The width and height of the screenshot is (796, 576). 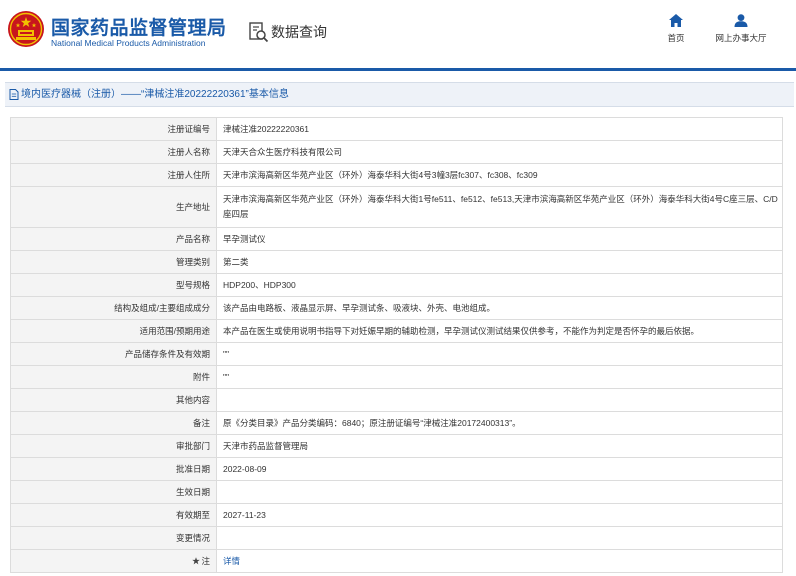 What do you see at coordinates (113, 308) in the screenshot?
I see `row-label: 结构及组成/主要组成成分` at bounding box center [113, 308].